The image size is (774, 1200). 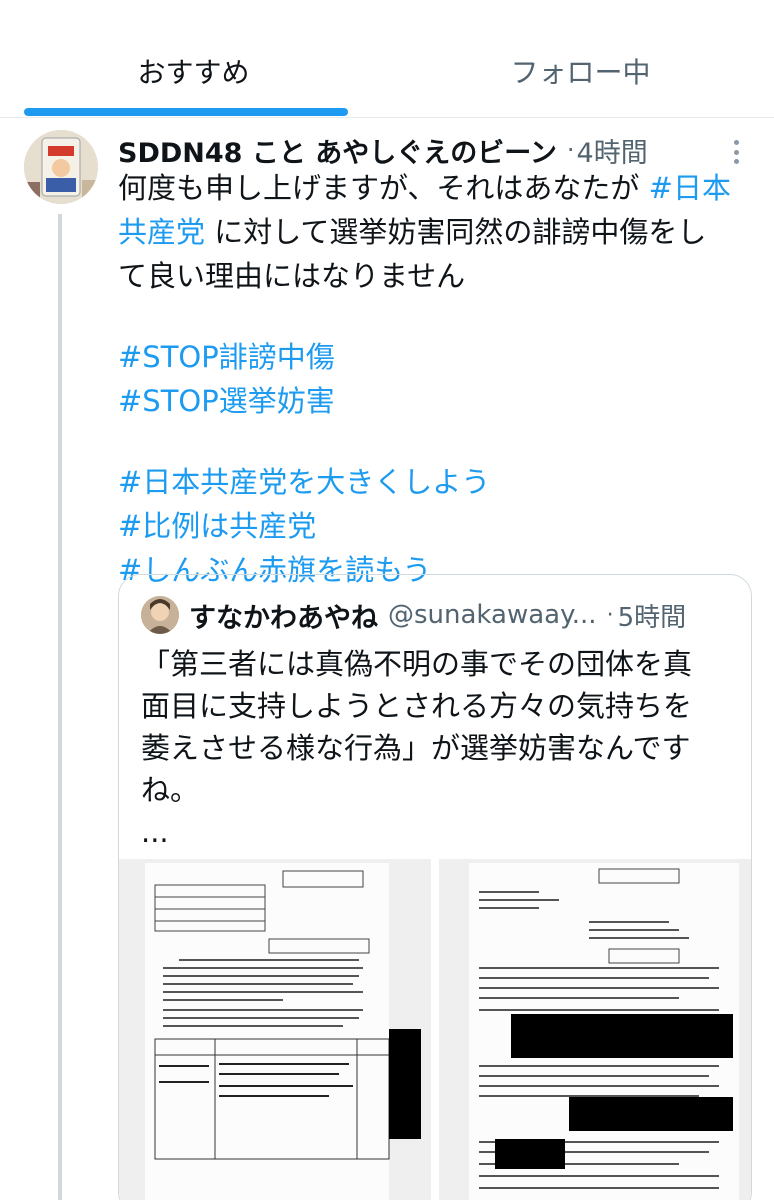 I want to click on tweet-text-segment: に対して選挙妨害同然の誹謗中傷をし, so click(x=460, y=232).